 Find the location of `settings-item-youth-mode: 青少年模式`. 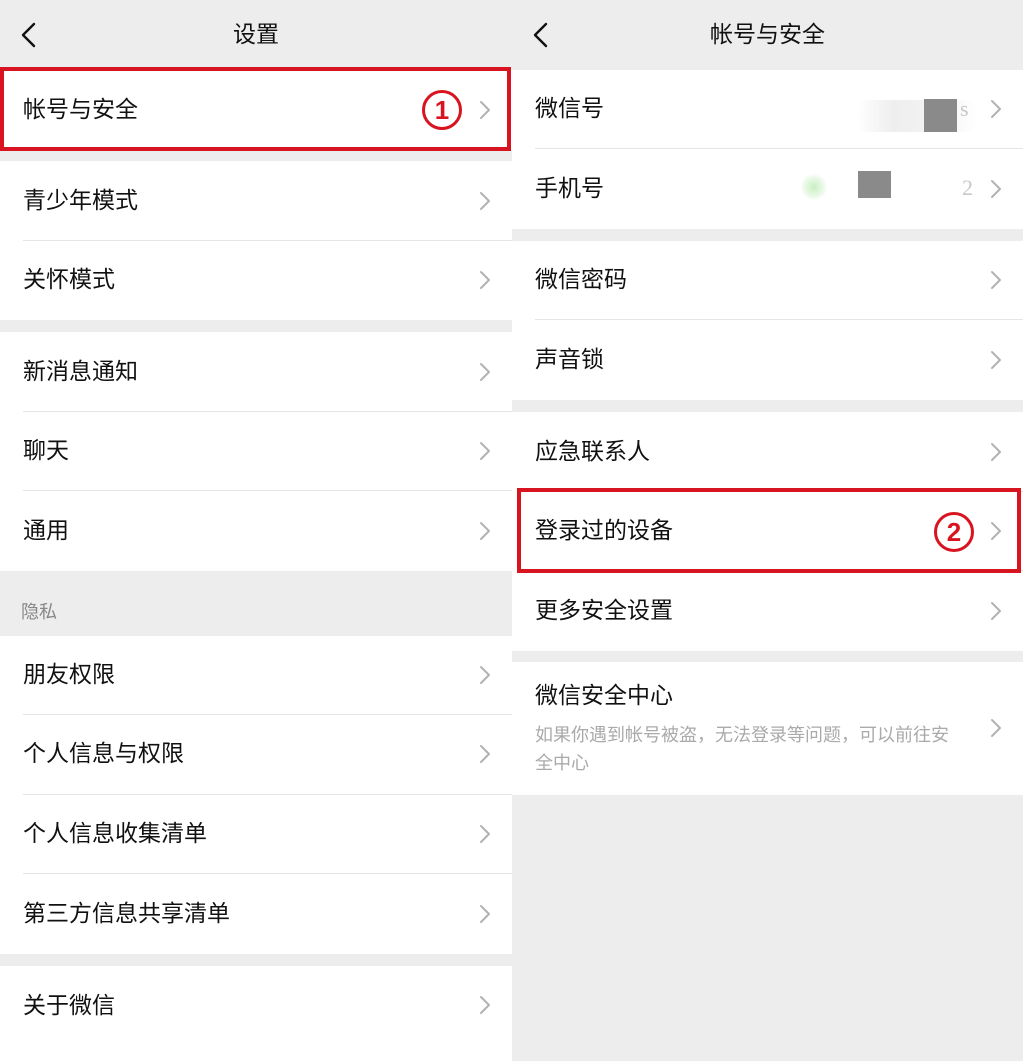

settings-item-youth-mode: 青少年模式 is located at coordinates (256, 201).